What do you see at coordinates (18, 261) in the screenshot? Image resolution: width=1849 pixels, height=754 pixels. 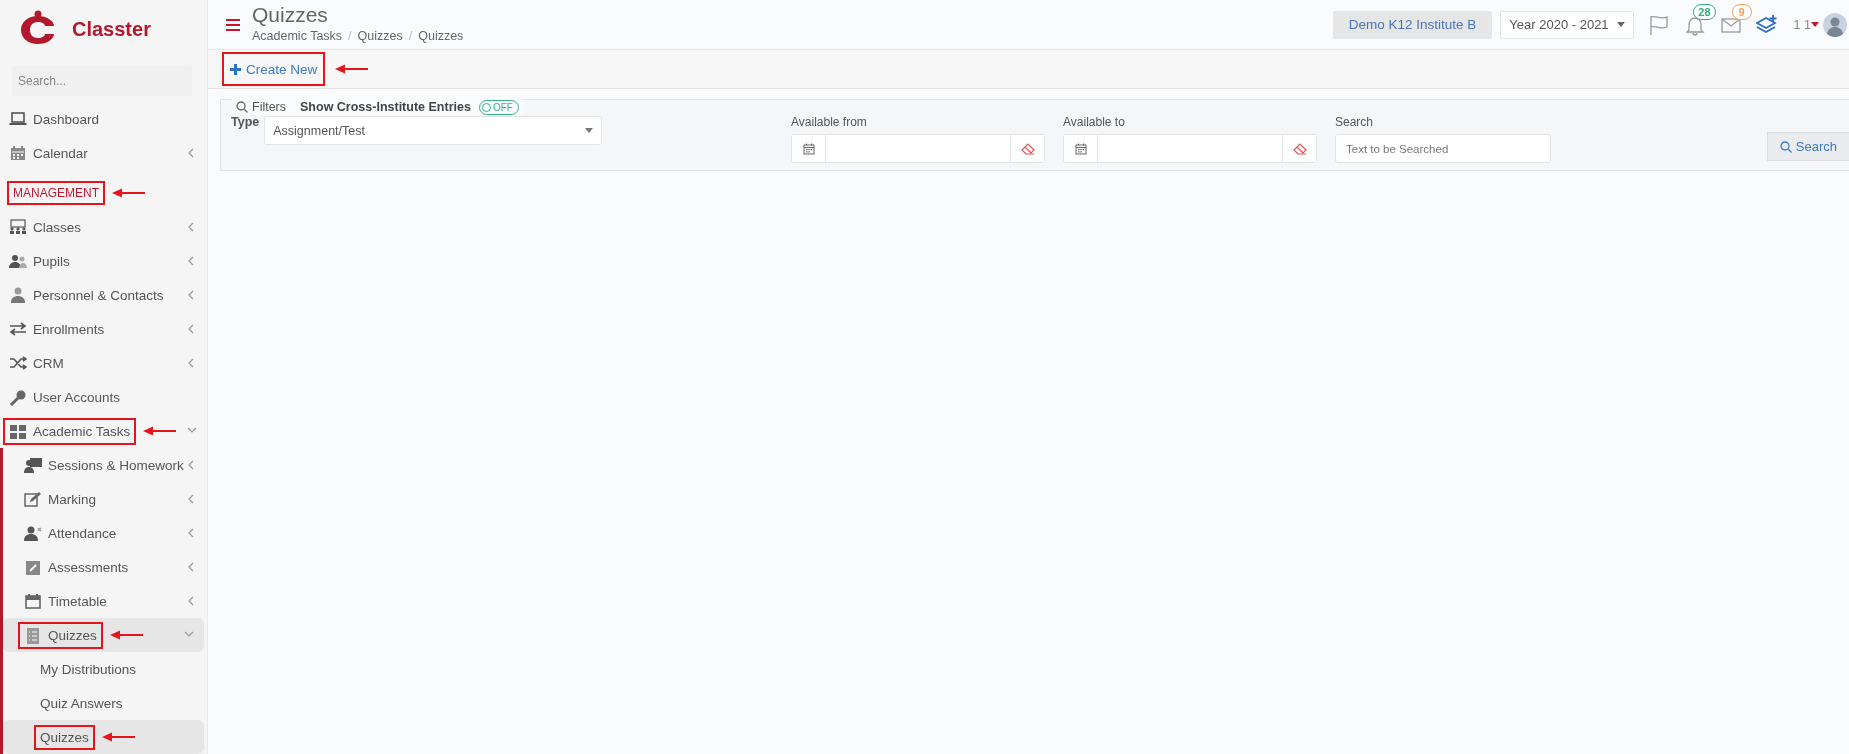 I see `users-icon` at bounding box center [18, 261].